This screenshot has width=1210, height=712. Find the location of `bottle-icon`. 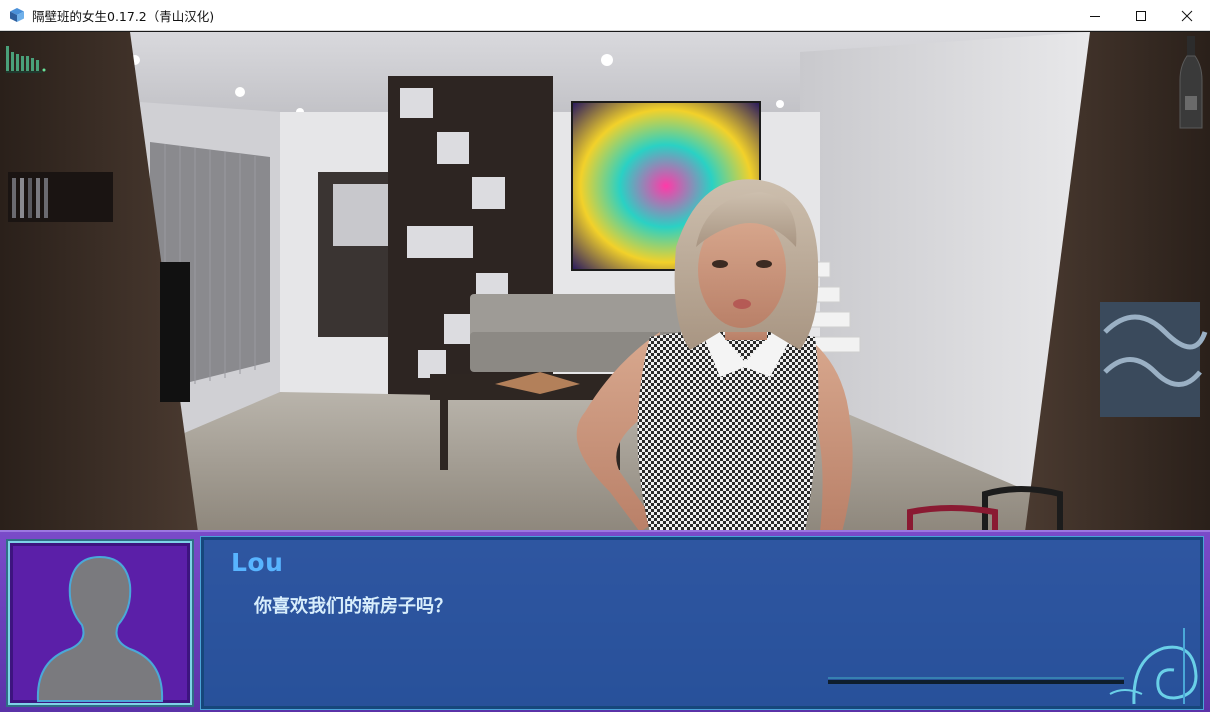

bottle-icon is located at coordinates (1191, 84).